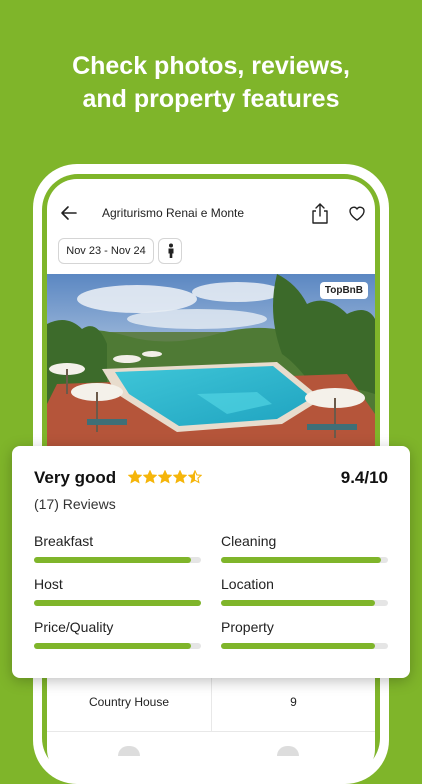 Image resolution: width=422 pixels, height=784 pixels. What do you see at coordinates (173, 213) in the screenshot?
I see `property-title: Agriturismo Renai e Monte` at bounding box center [173, 213].